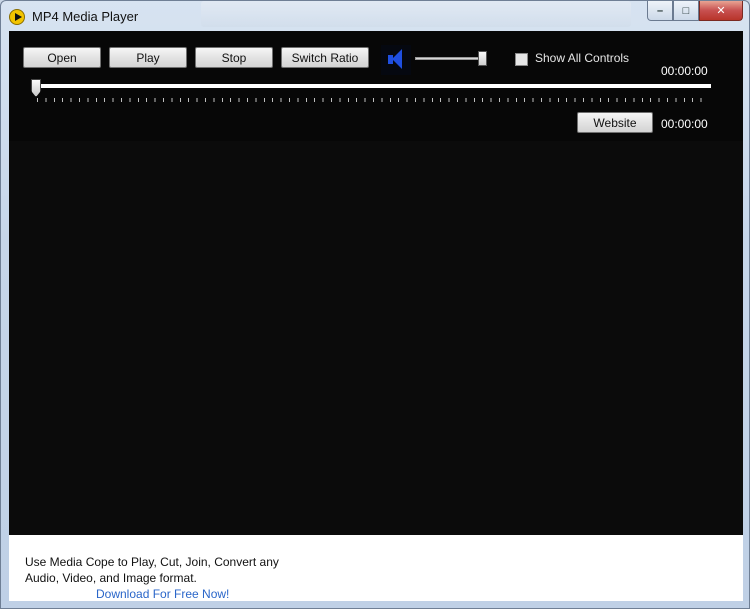 This screenshot has width=750, height=609. What do you see at coordinates (660, 11) in the screenshot?
I see `minimize-button: –` at bounding box center [660, 11].